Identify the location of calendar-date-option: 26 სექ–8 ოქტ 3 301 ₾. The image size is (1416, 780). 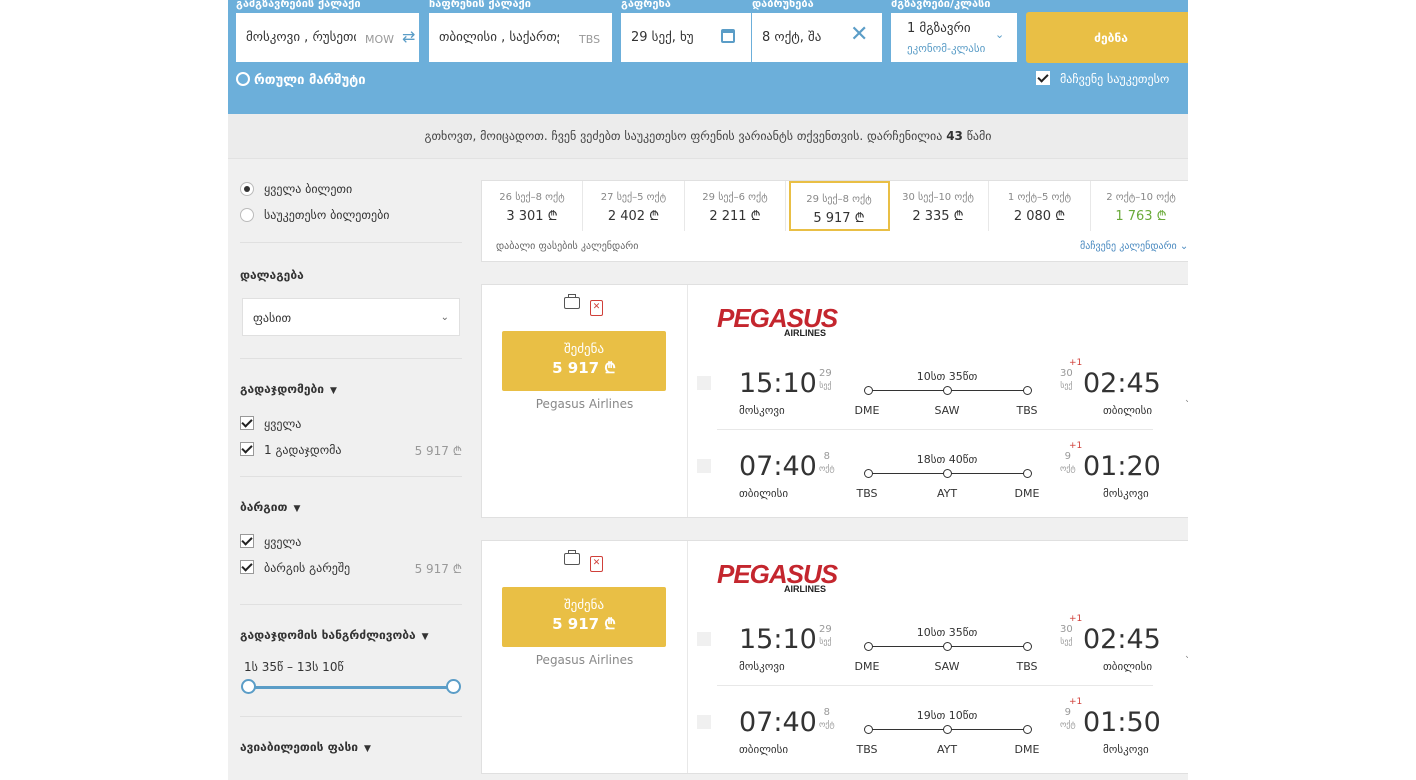
(532, 206).